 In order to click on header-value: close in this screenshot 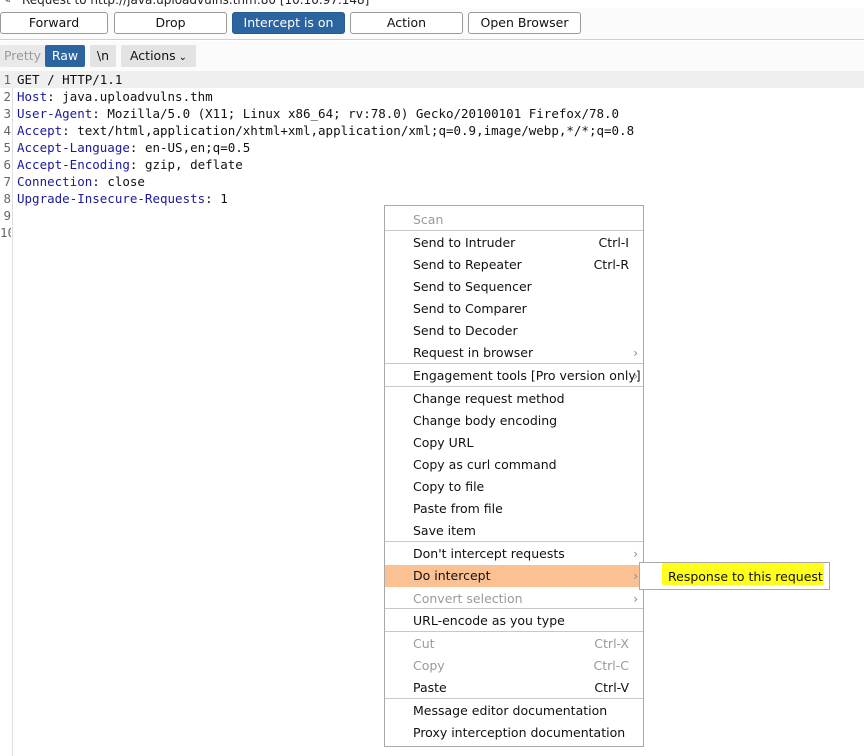, I will do `click(122, 181)`.